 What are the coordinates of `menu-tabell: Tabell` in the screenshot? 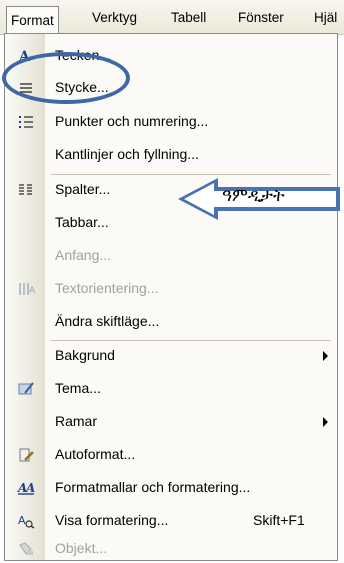 It's located at (188, 18).